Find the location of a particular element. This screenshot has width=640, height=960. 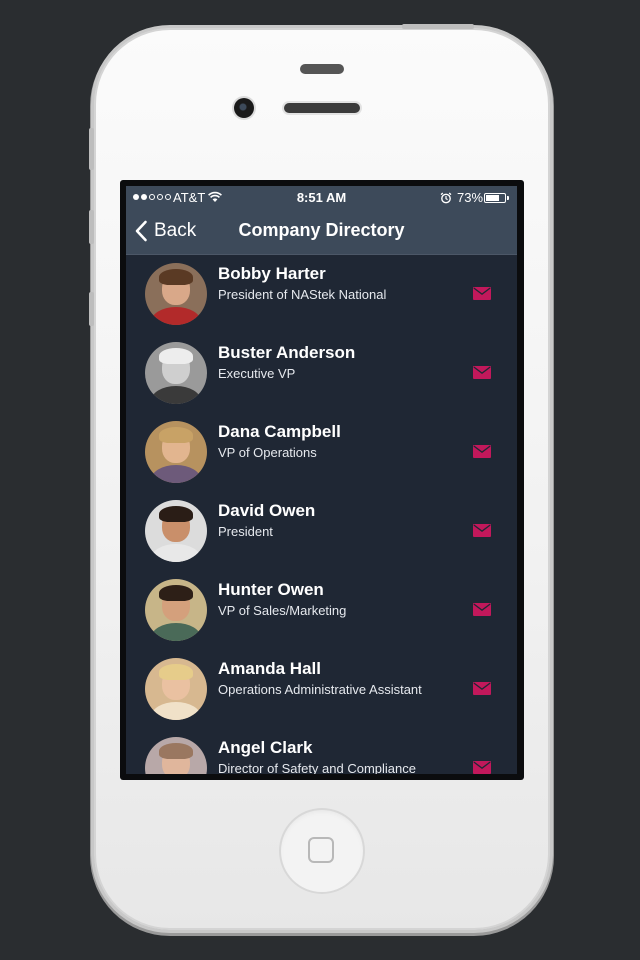

directory-row: Dana Campbell VP of Operations is located at coordinates (321, 452).